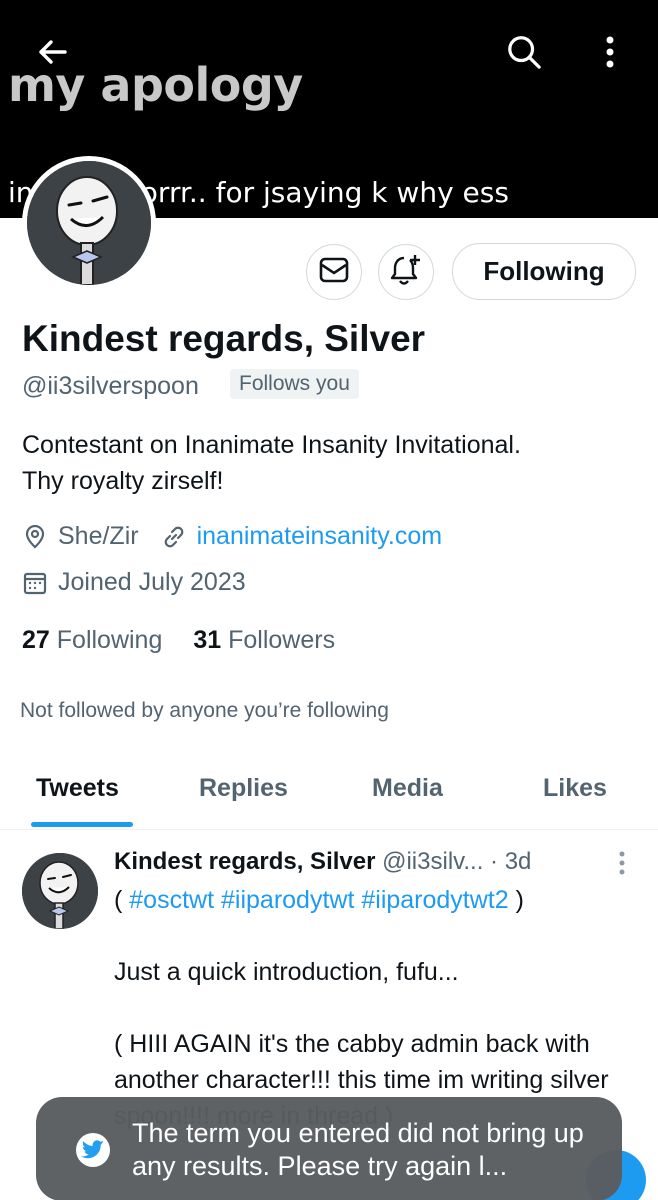  What do you see at coordinates (575, 788) in the screenshot?
I see `tab-likes: Likes` at bounding box center [575, 788].